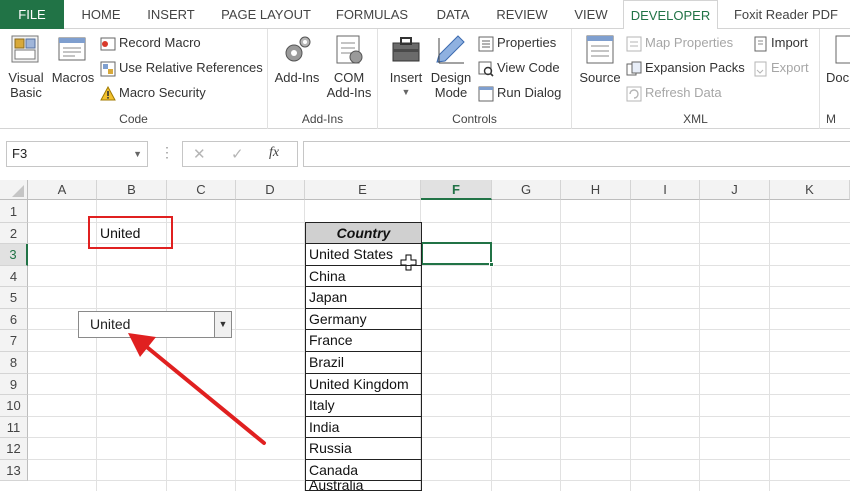  I want to click on table-row-country: Russia, so click(363, 449).